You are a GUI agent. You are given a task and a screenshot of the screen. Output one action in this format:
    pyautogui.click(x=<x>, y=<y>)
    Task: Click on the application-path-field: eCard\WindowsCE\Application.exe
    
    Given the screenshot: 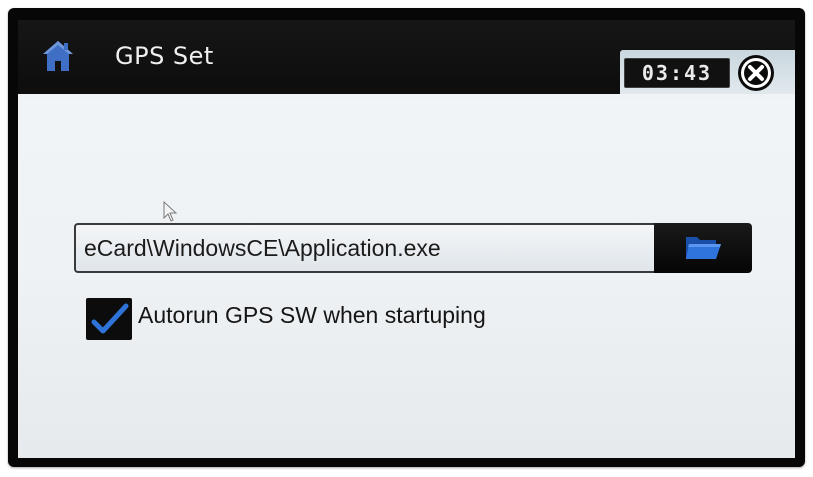 What is the action you would take?
    pyautogui.click(x=364, y=248)
    